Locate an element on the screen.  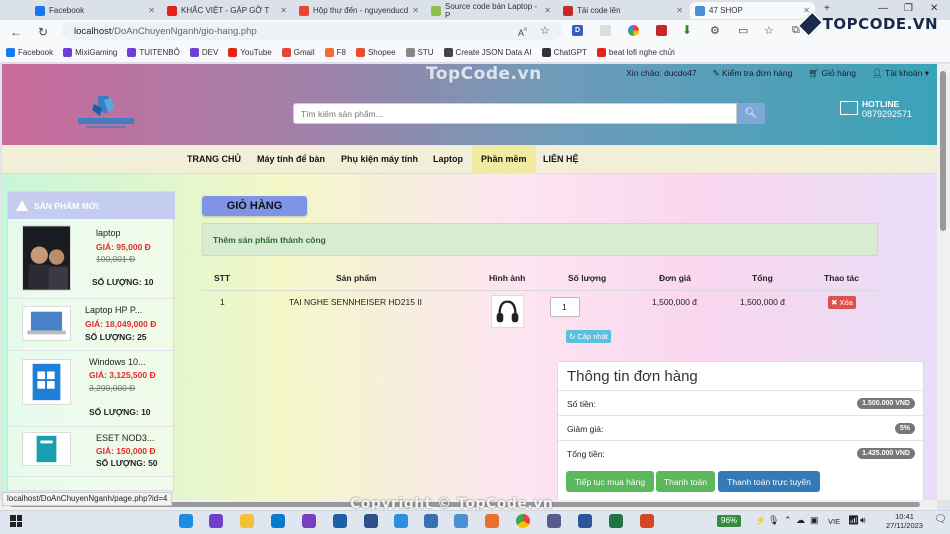
powerpoint-icon is located at coordinates (647, 521).